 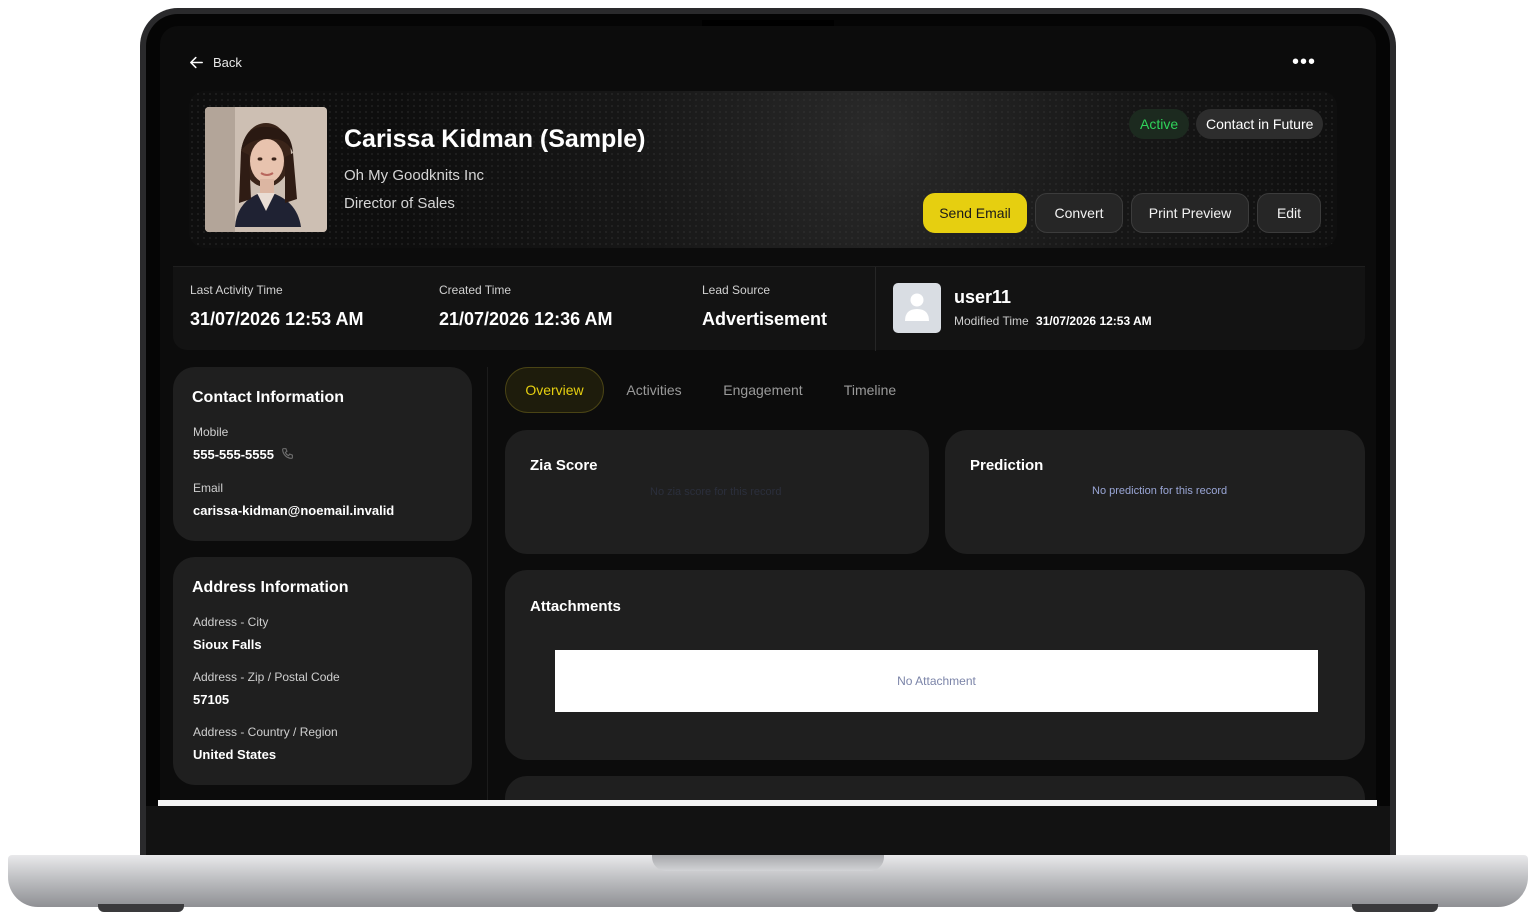 What do you see at coordinates (654, 390) in the screenshot?
I see `tab-activities: Activities` at bounding box center [654, 390].